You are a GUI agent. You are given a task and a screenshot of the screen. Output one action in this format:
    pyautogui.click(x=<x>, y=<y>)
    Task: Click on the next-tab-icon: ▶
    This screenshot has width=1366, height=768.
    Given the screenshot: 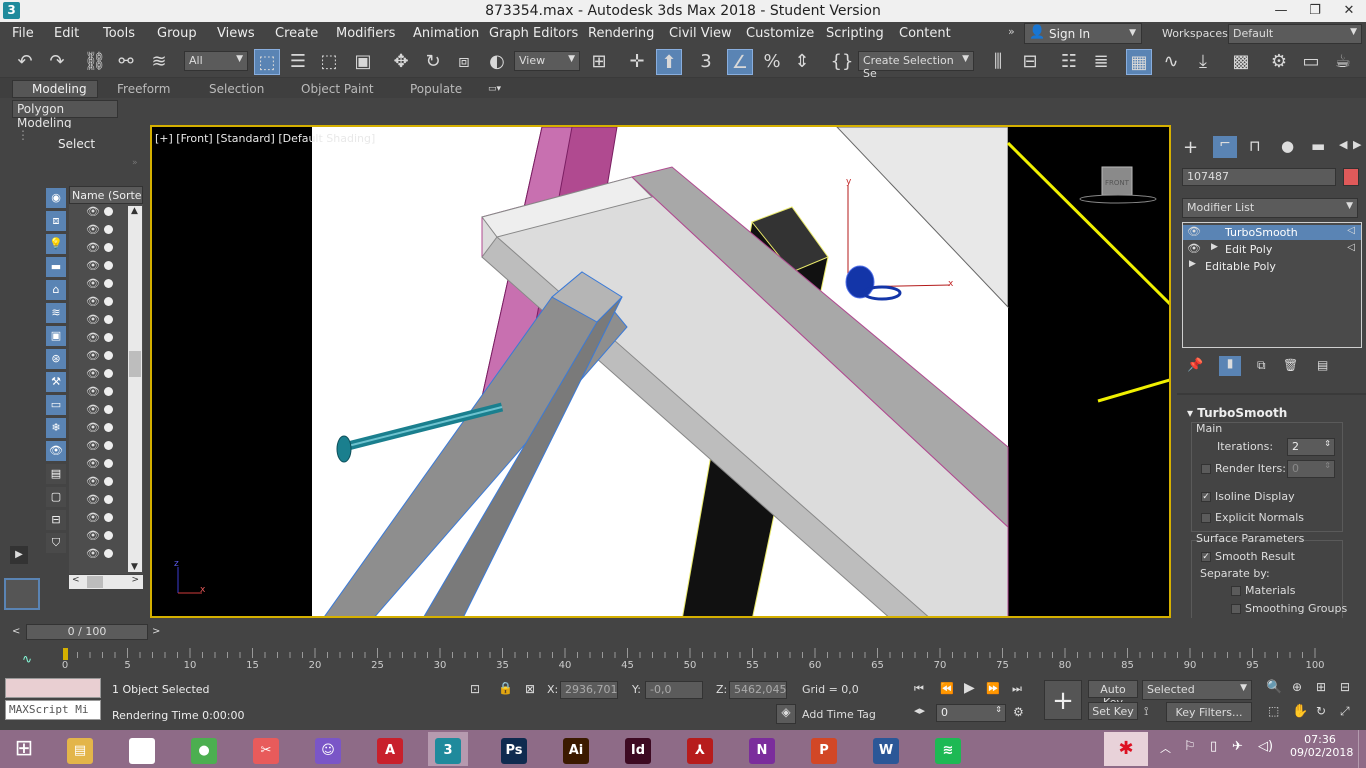 What is the action you would take?
    pyautogui.click(x=1357, y=144)
    